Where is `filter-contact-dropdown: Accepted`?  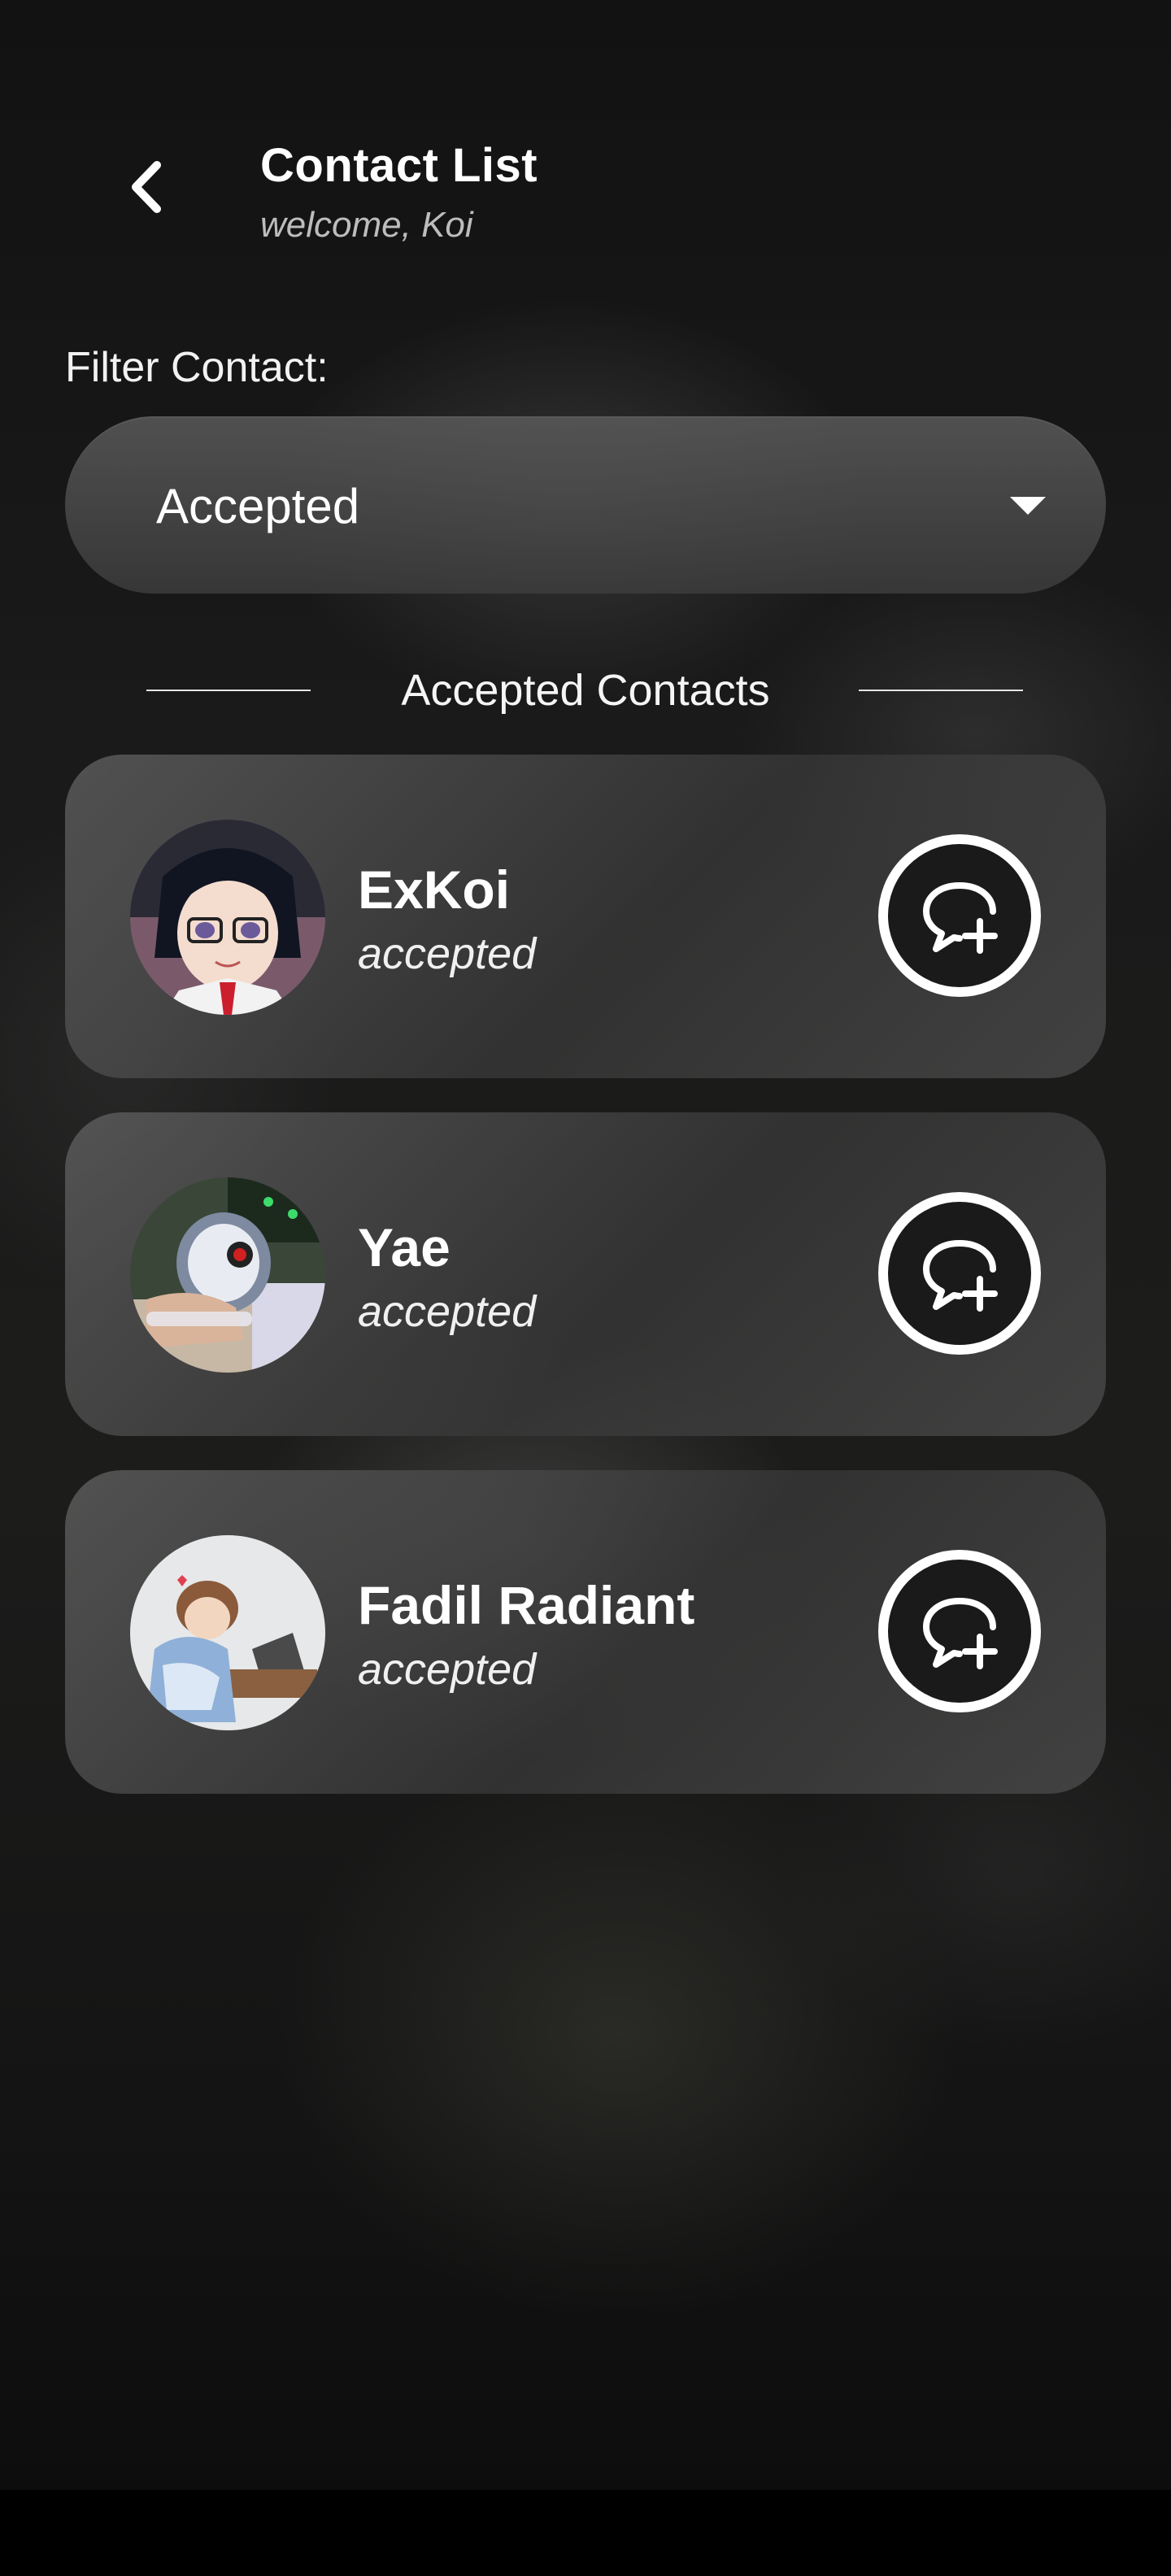
filter-contact-dropdown: Accepted is located at coordinates (585, 505).